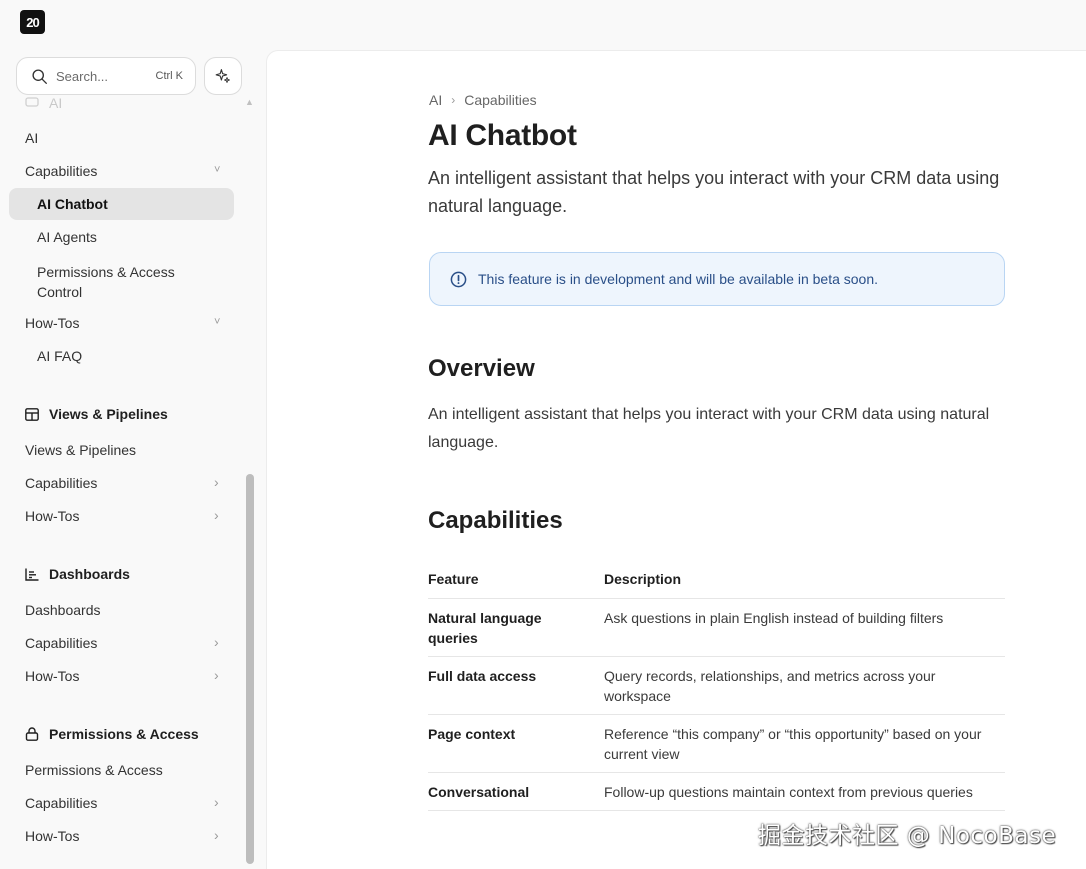 Image resolution: width=1086 pixels, height=869 pixels. I want to click on section-views-pipelines: Views & Pipelines, so click(96, 414).